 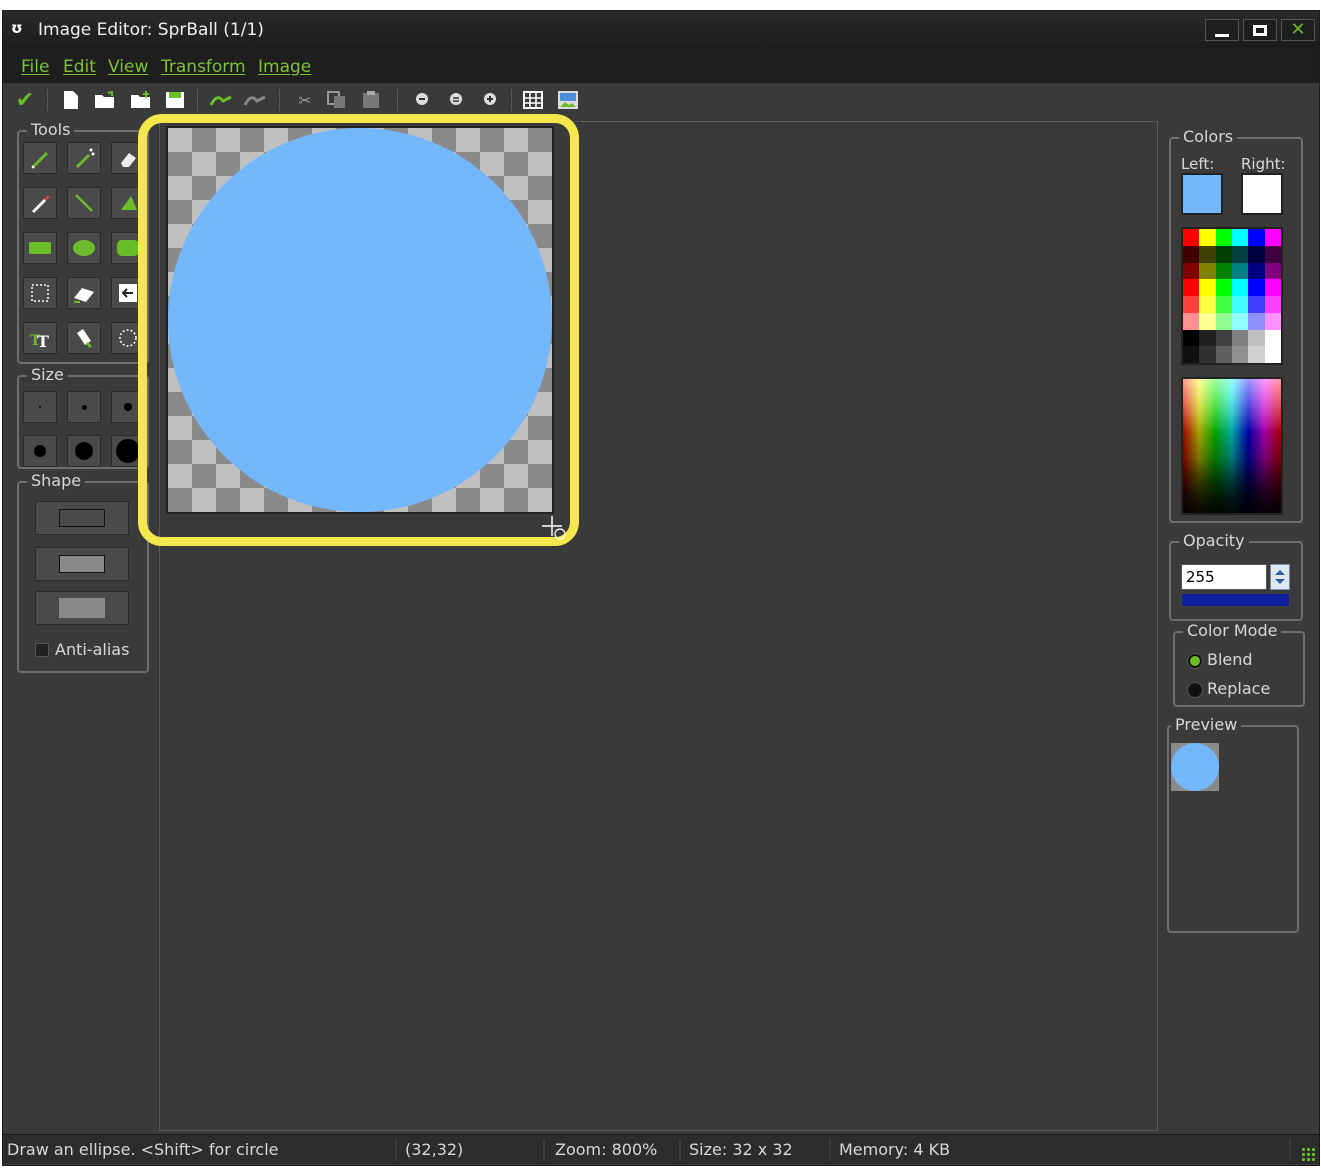 I want to click on redo-icon, so click(x=255, y=100).